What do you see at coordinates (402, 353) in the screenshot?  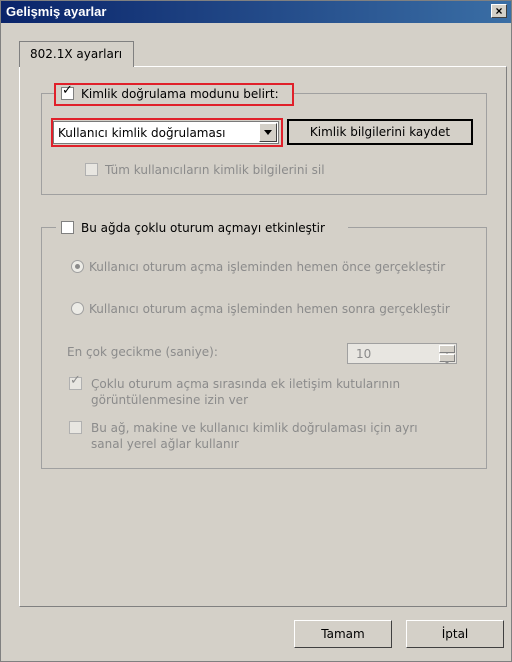 I see `max-delay-stepper: 10` at bounding box center [402, 353].